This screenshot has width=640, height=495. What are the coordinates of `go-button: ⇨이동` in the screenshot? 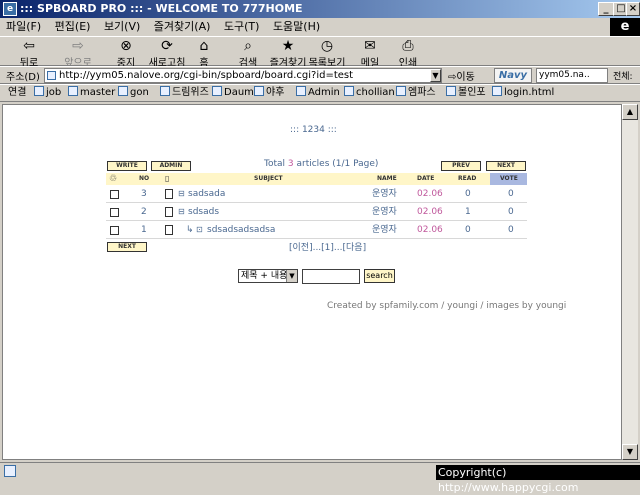 It's located at (461, 75).